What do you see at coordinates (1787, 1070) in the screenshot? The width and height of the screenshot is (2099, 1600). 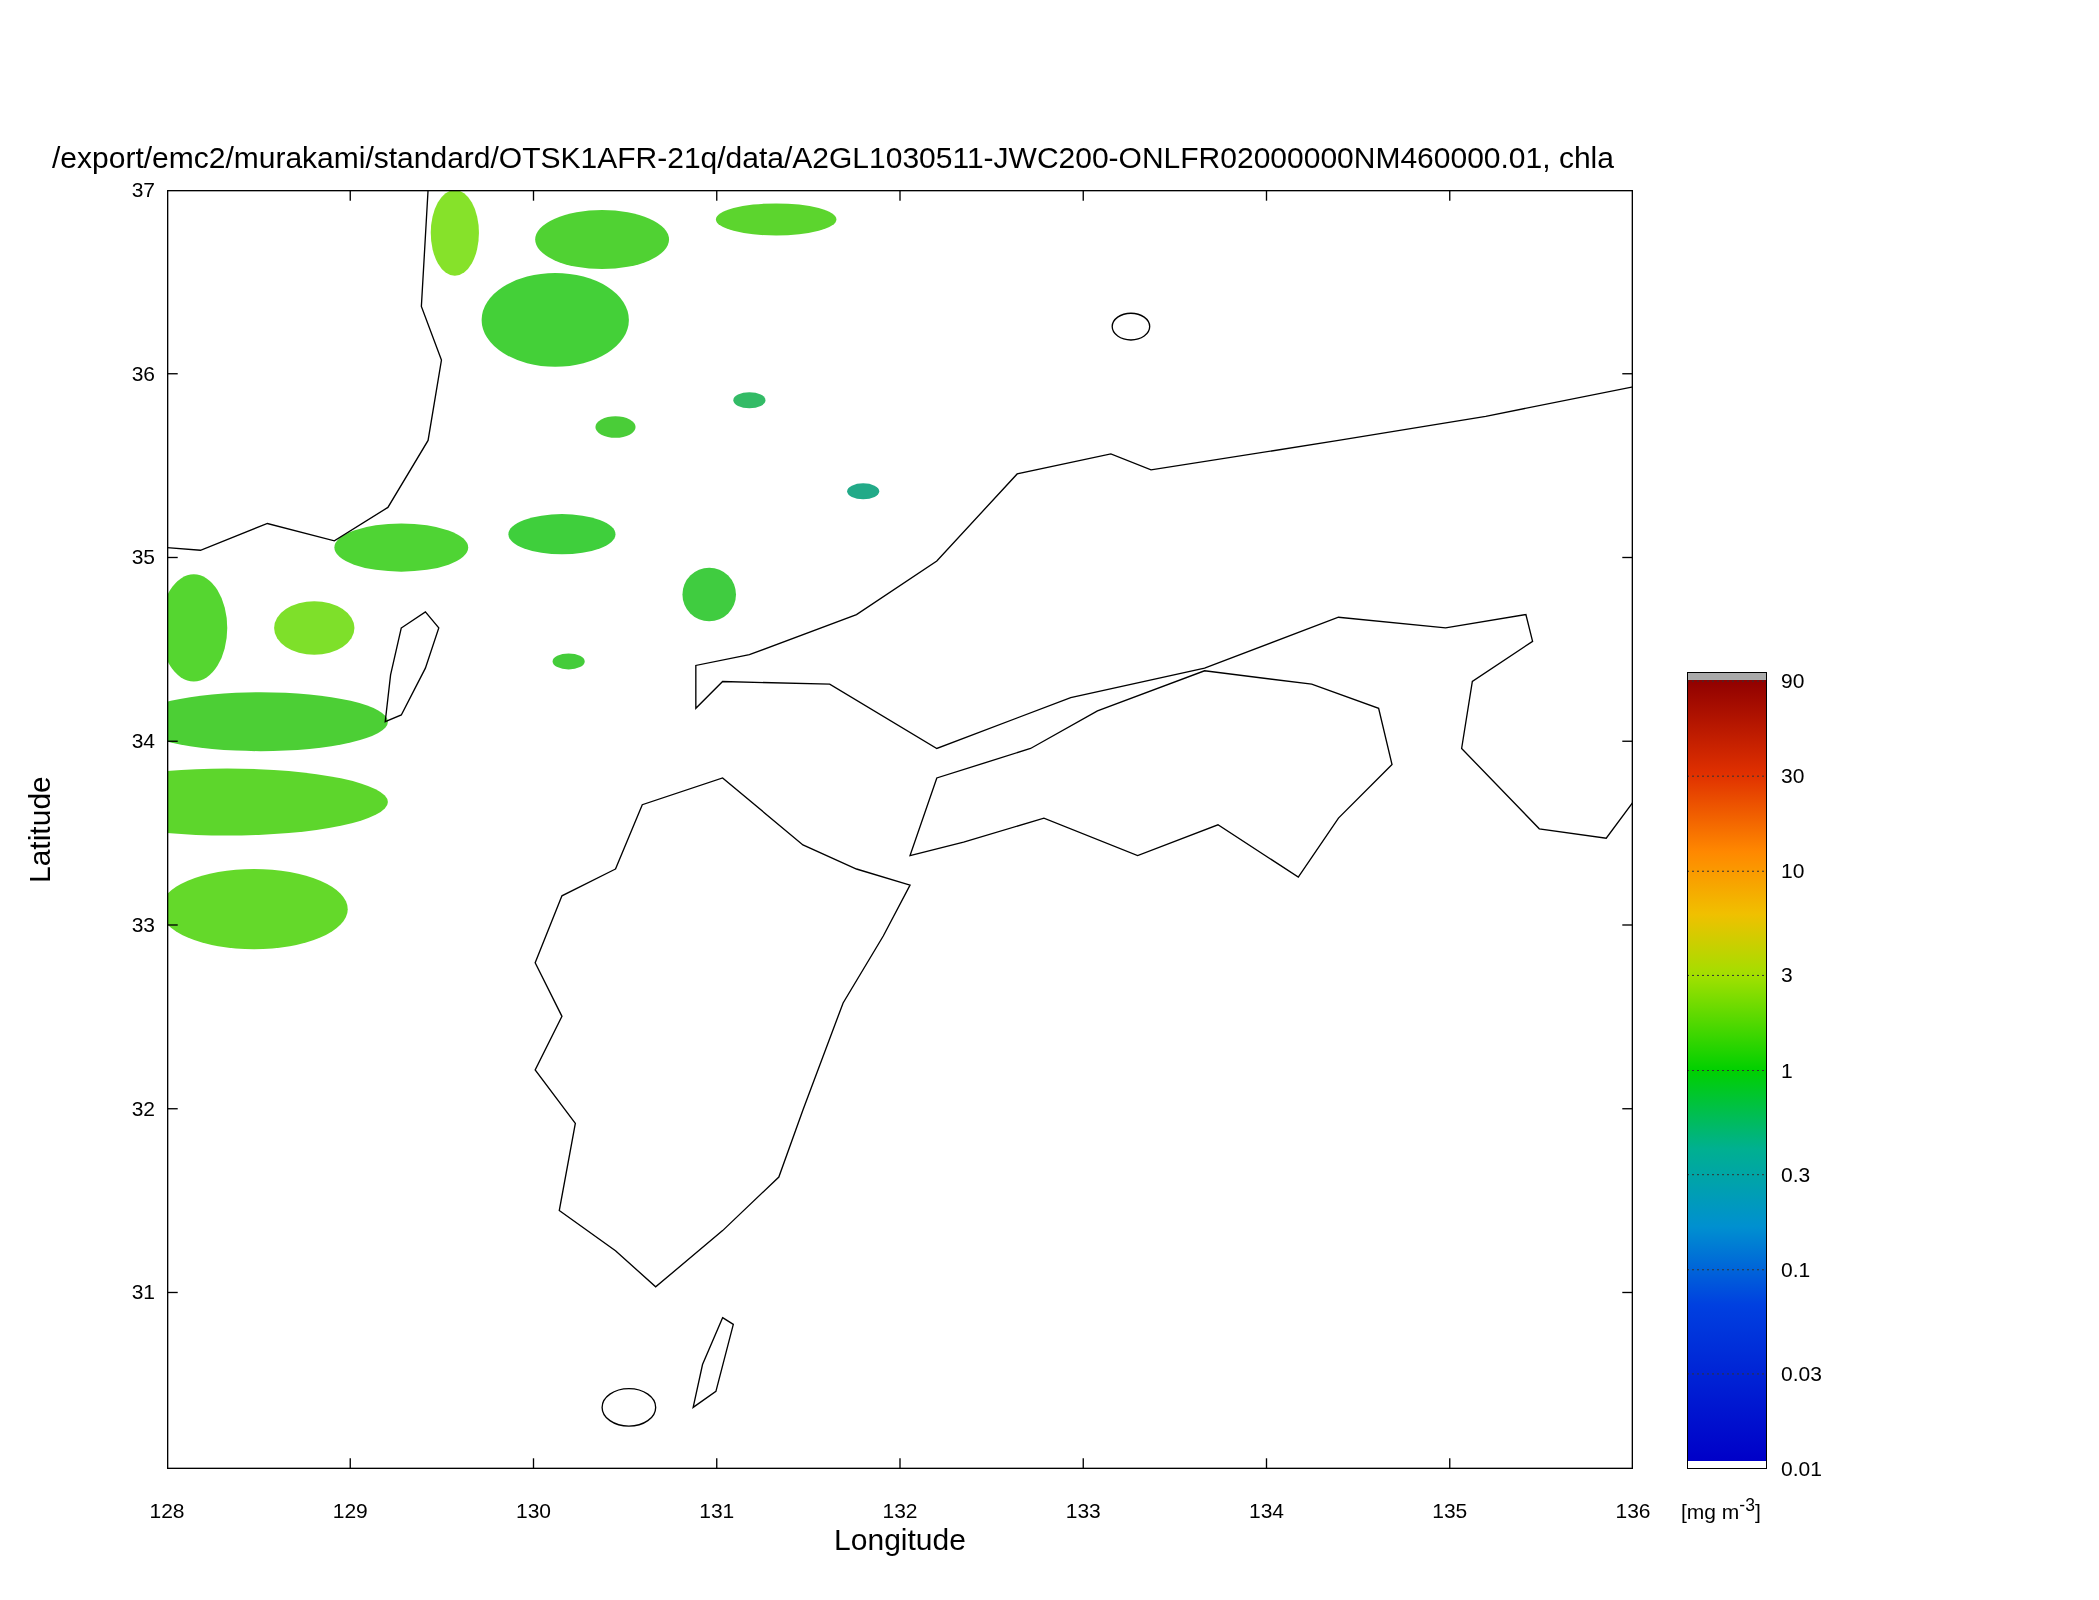 I see `colorbar-tick-label: 1` at bounding box center [1787, 1070].